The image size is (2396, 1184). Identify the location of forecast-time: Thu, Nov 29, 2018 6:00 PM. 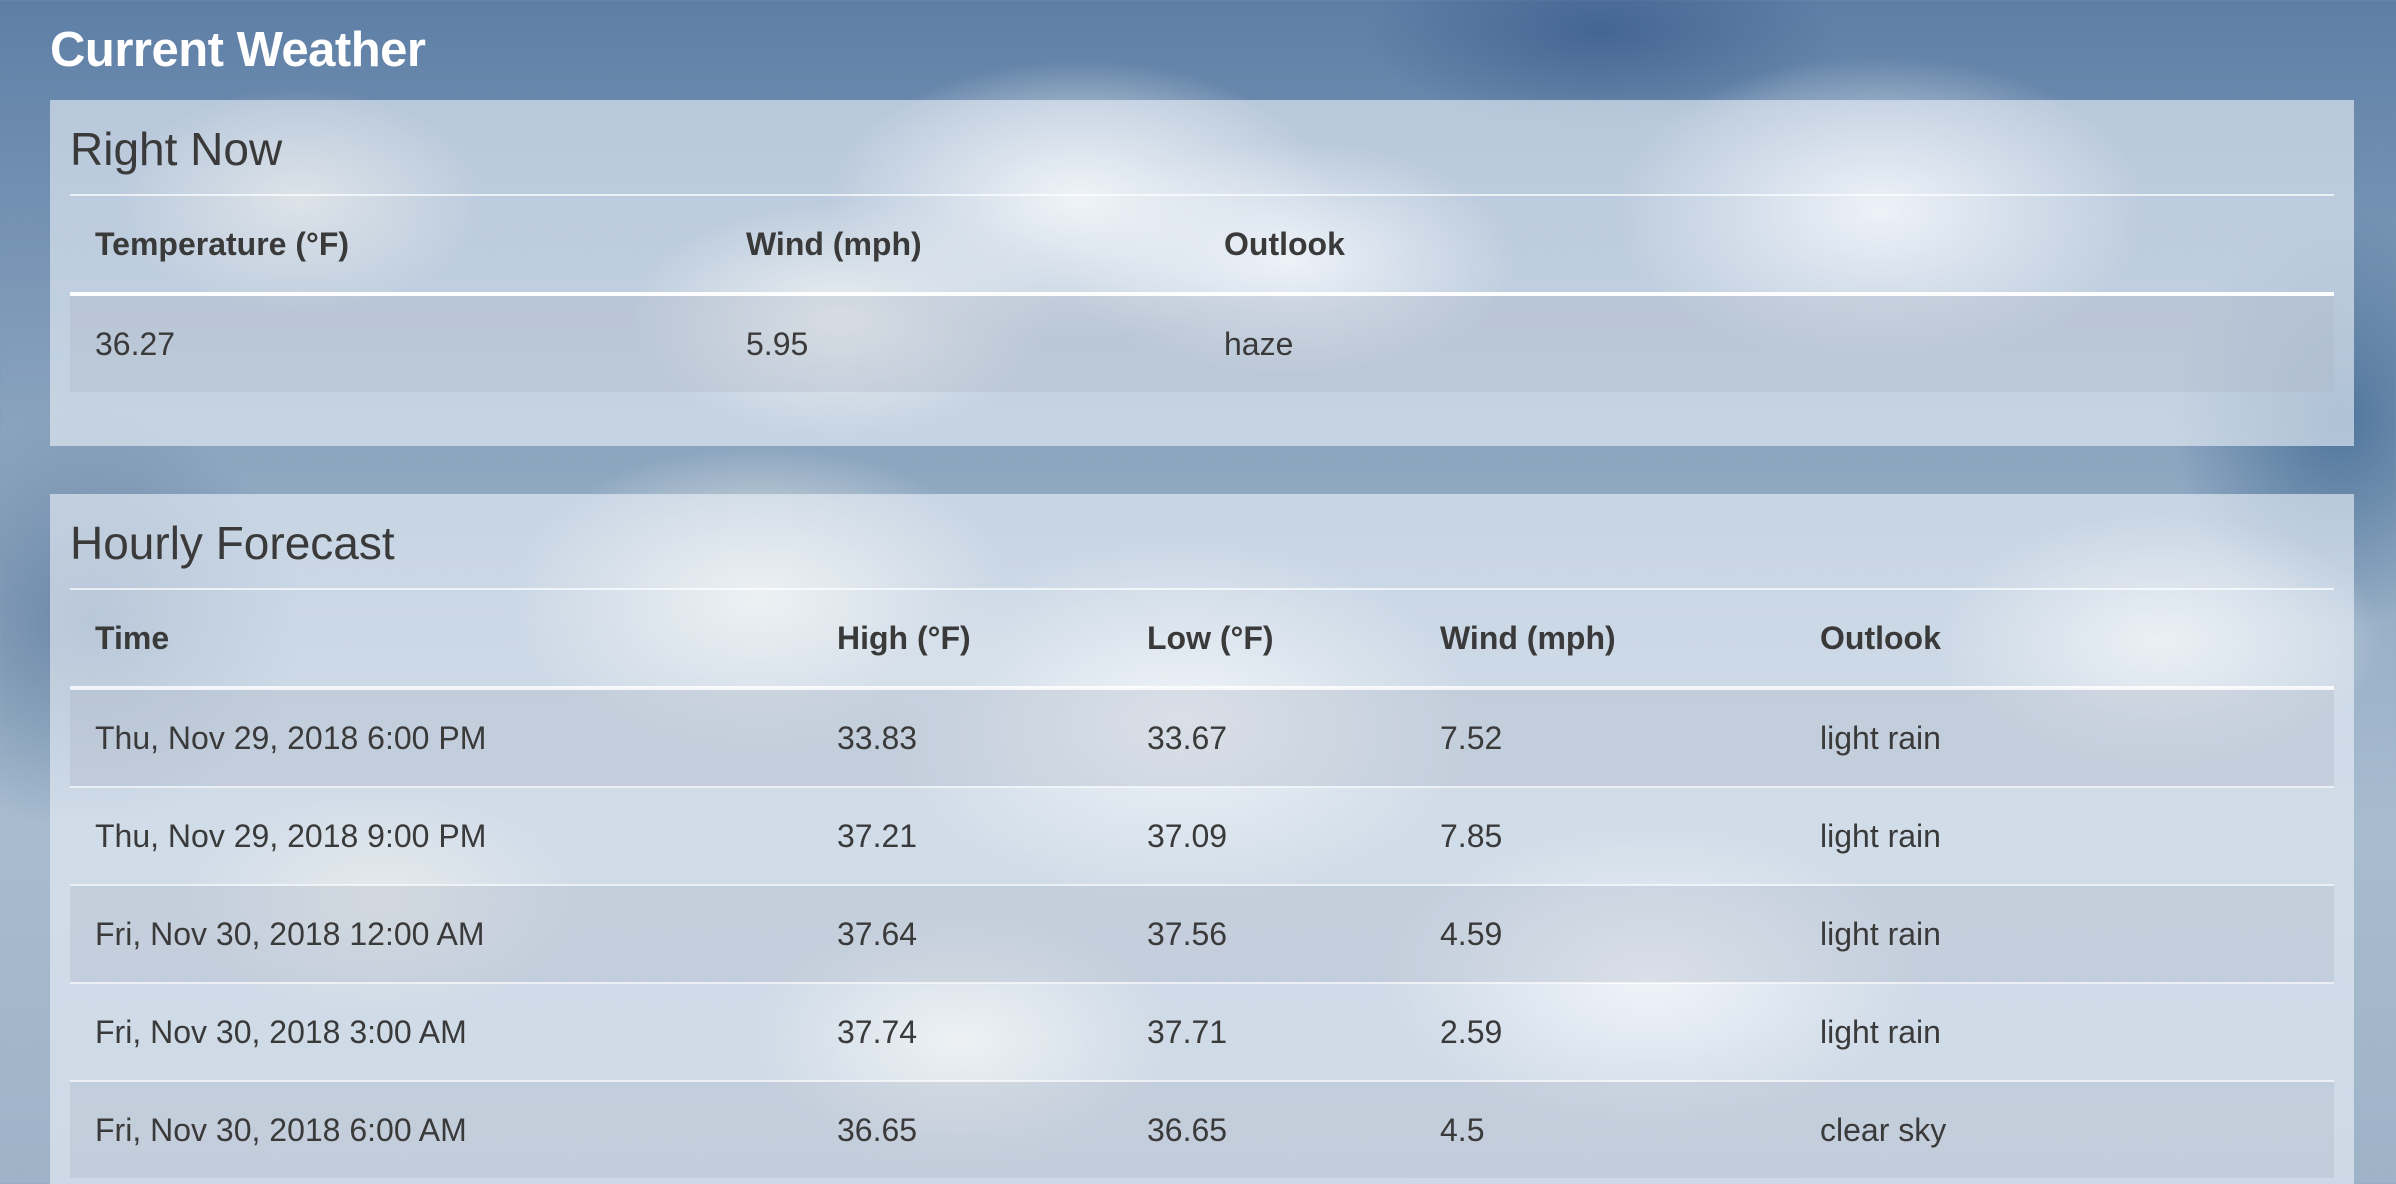
(441, 737).